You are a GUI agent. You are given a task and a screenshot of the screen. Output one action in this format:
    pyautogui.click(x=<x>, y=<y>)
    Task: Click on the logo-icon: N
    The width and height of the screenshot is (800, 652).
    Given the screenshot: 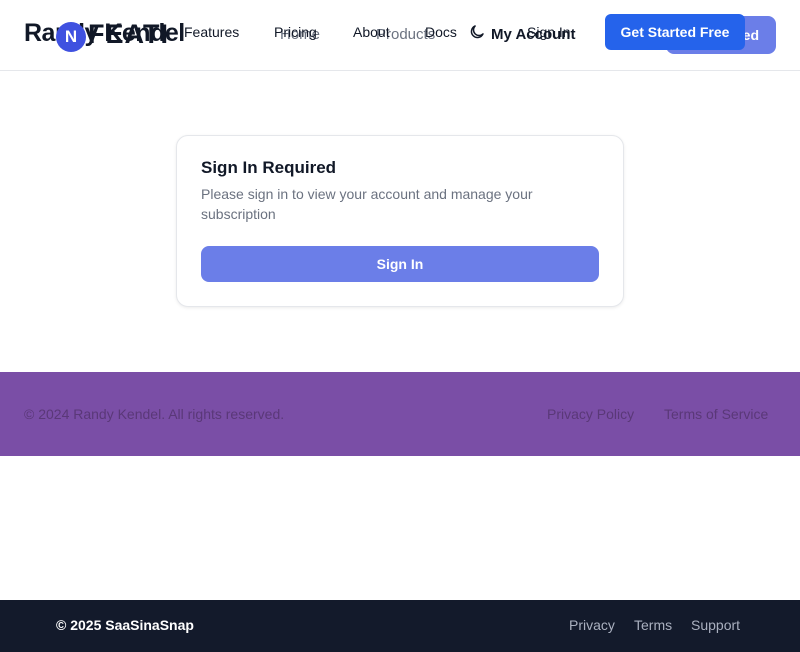 What is the action you would take?
    pyautogui.click(x=71, y=37)
    